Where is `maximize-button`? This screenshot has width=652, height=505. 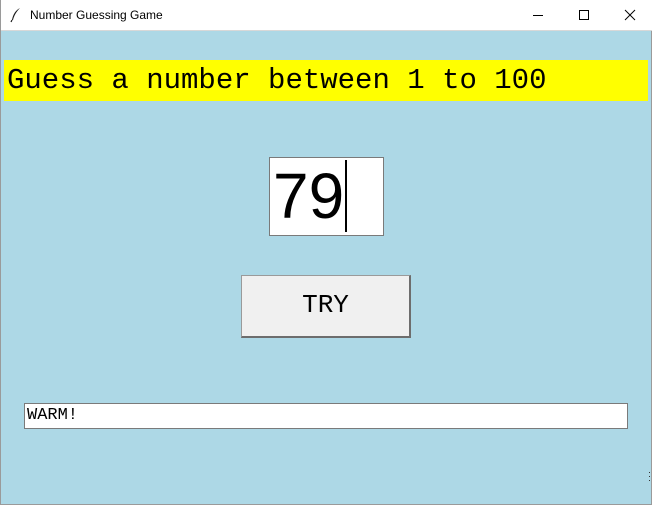 maximize-button is located at coordinates (584, 15).